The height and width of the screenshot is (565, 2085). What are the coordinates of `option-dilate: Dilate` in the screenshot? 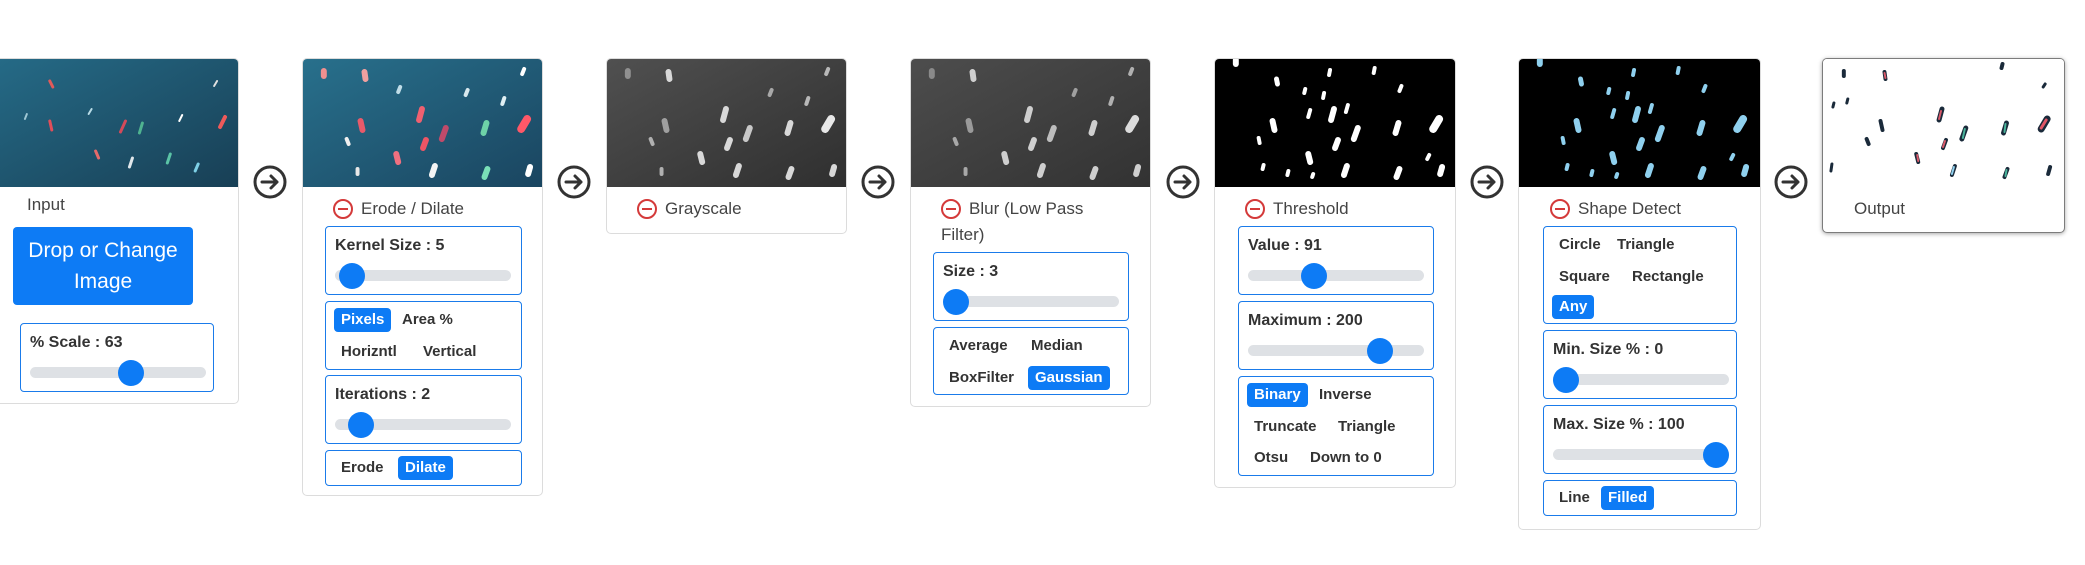 It's located at (425, 468).